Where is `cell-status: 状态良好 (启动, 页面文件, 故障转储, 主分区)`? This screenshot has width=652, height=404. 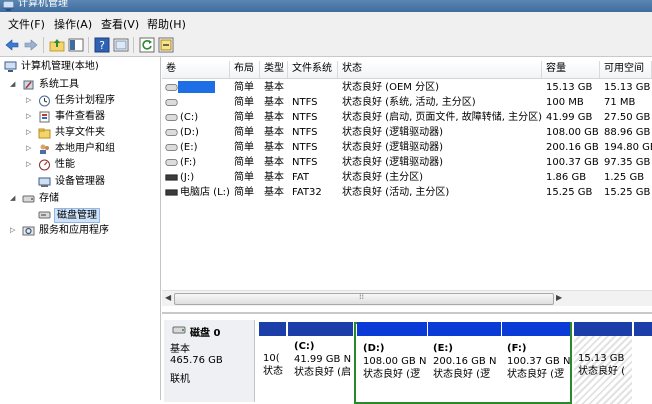 cell-status: 状态良好 (启动, 页面文件, 故障转储, 主分区) is located at coordinates (442, 117).